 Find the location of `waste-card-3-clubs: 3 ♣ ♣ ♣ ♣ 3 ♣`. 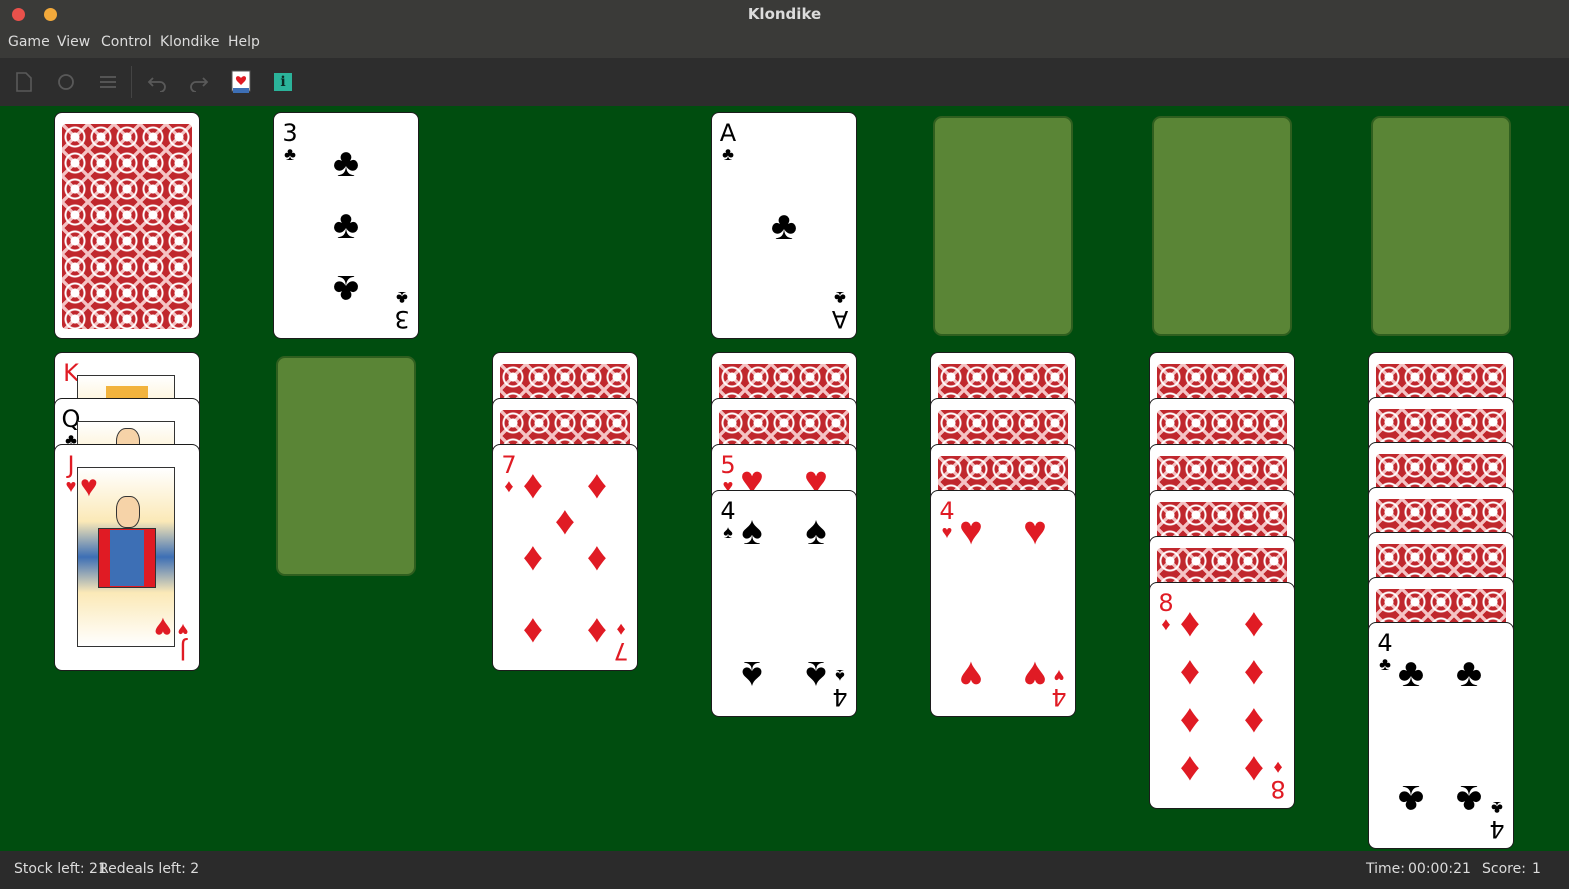

waste-card-3-clubs: 3 ♣ ♣ ♣ ♣ 3 ♣ is located at coordinates (346, 225).